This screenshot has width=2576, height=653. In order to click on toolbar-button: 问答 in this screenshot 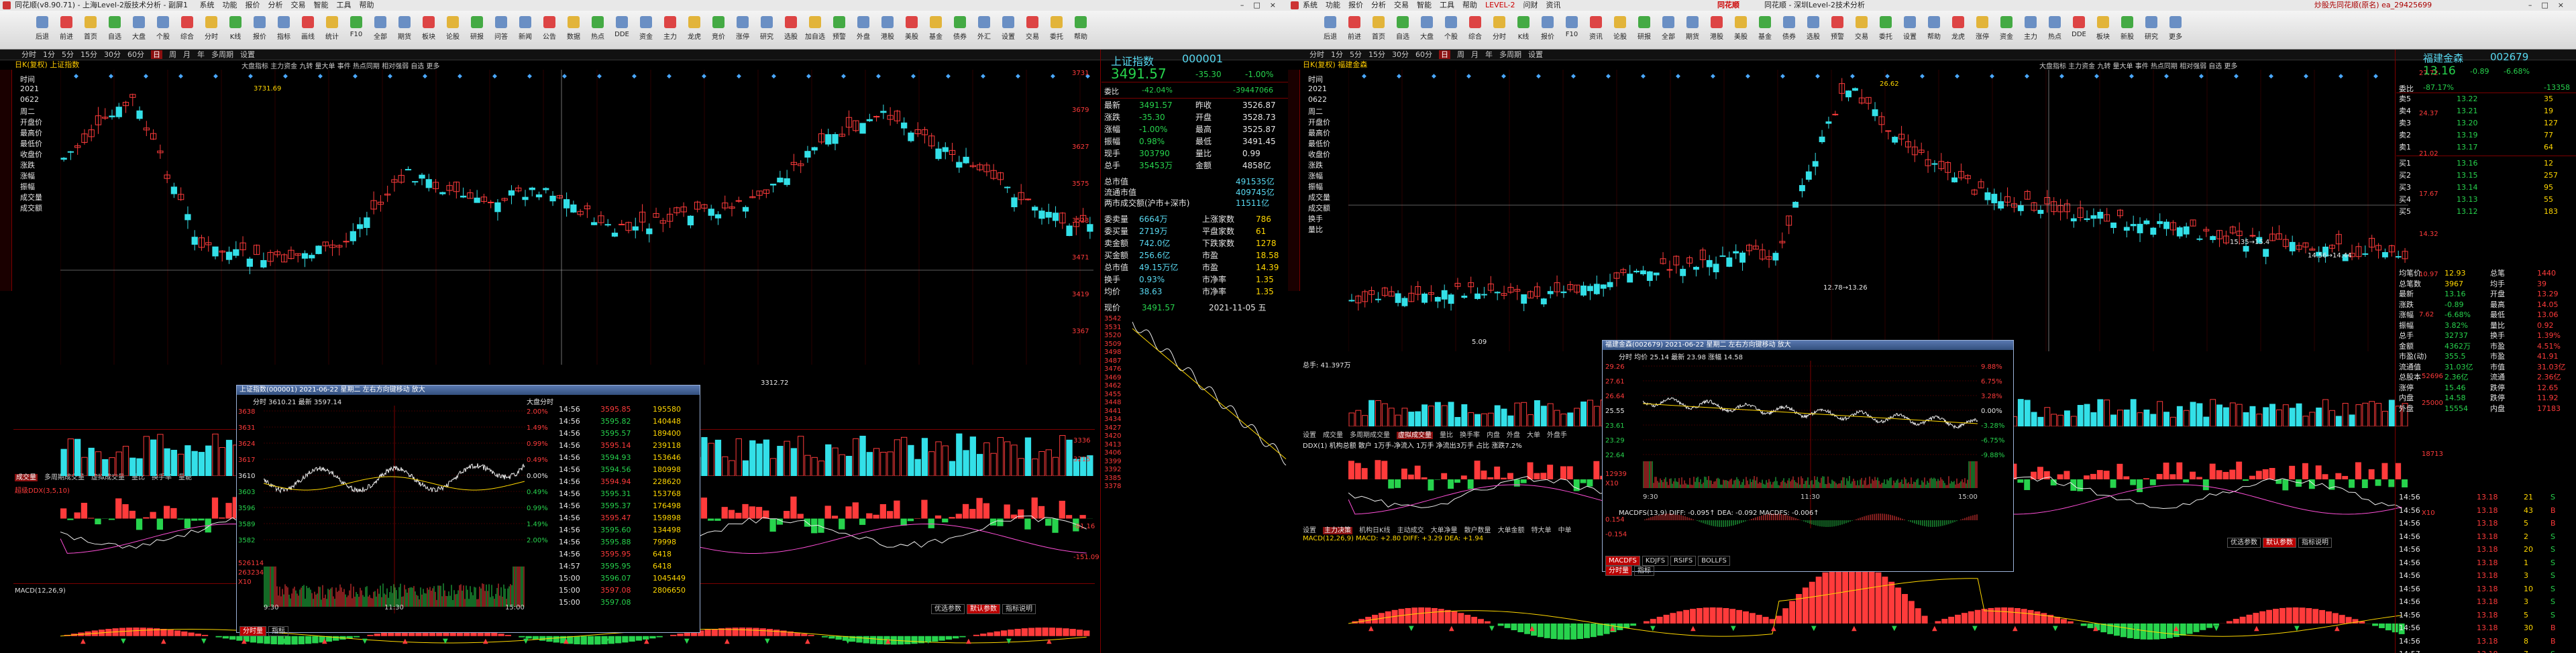, I will do `click(501, 31)`.